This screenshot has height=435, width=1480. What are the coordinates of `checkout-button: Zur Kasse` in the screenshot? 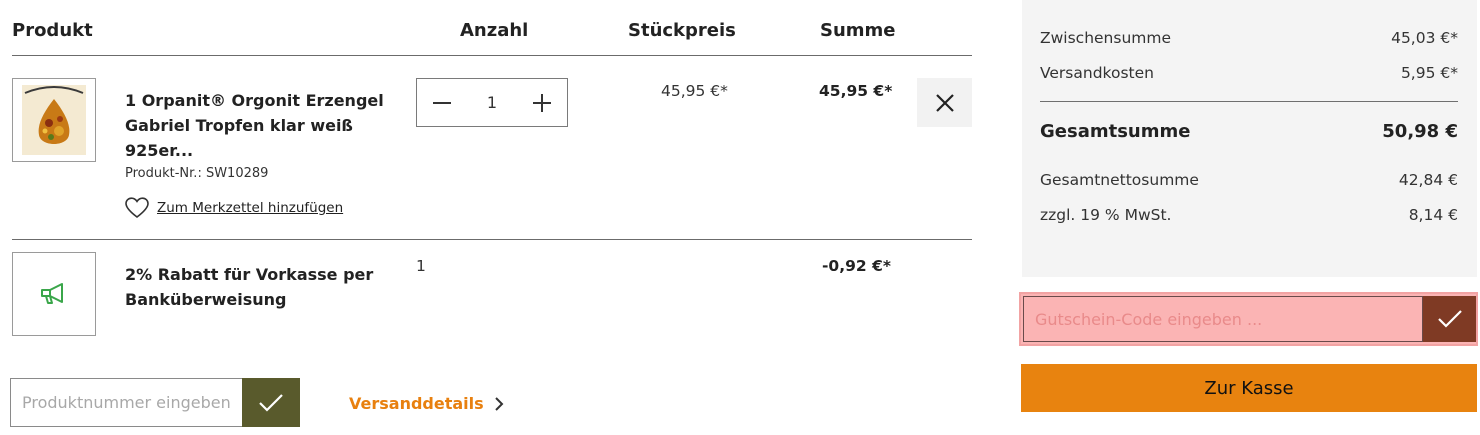 It's located at (1249, 388).